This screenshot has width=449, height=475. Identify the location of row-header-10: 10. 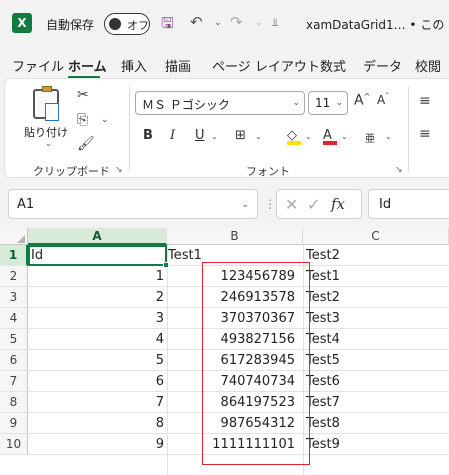
(14, 444).